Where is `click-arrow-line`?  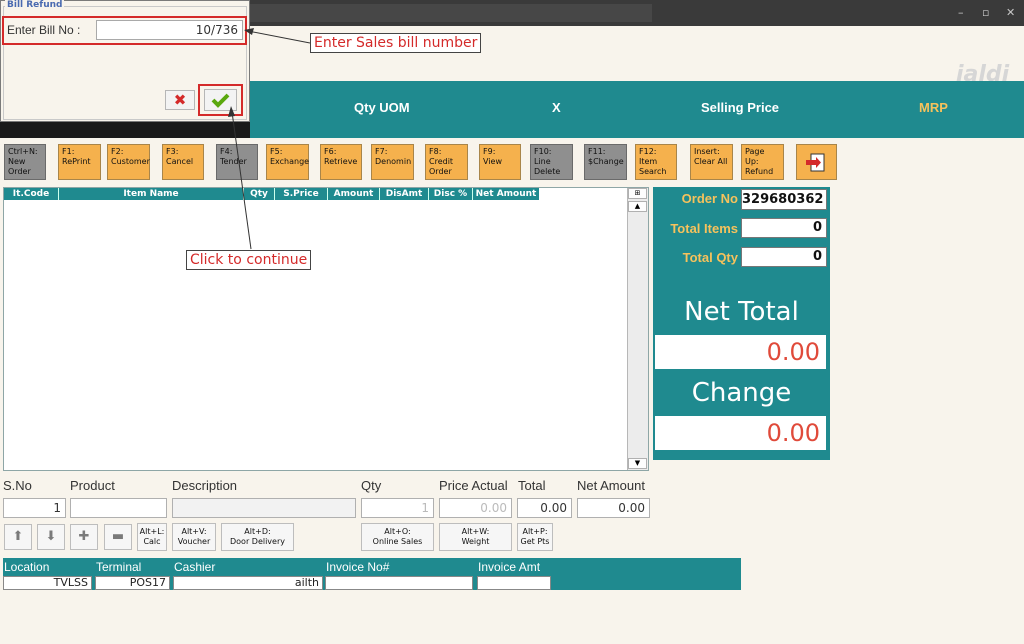 click-arrow-line is located at coordinates (241, 180).